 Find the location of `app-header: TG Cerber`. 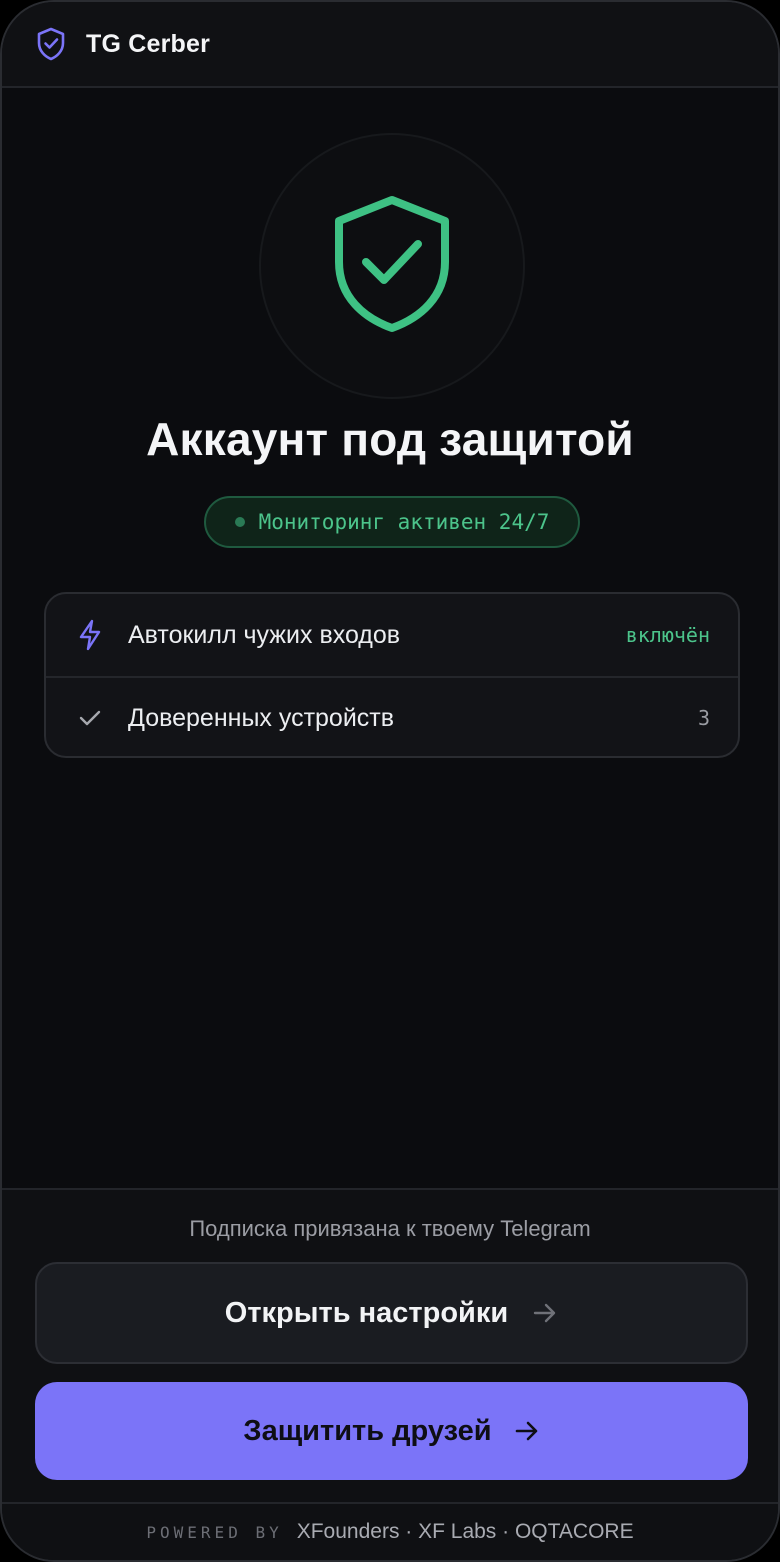

app-header: TG Cerber is located at coordinates (390, 45).